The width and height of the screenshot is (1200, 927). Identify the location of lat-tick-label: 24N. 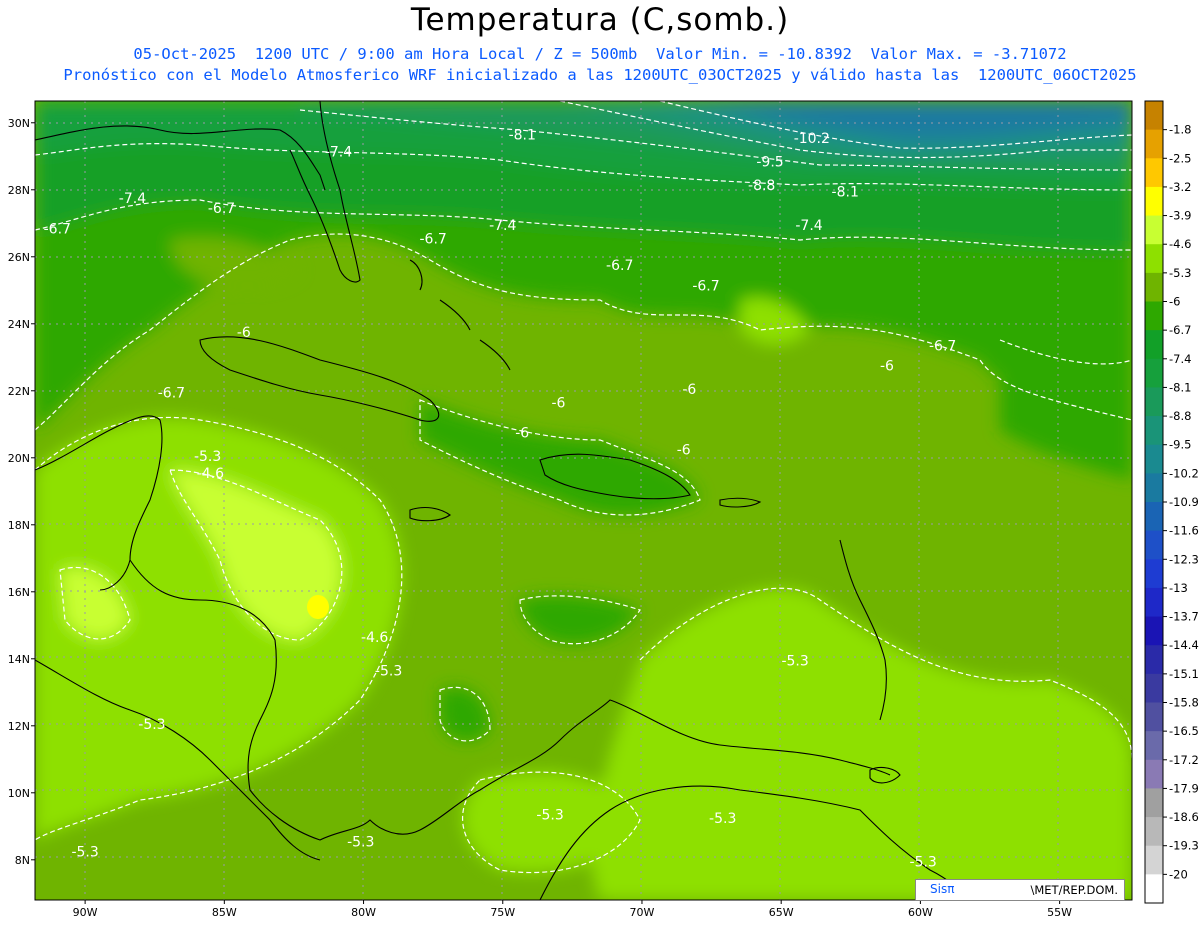
(19, 324).